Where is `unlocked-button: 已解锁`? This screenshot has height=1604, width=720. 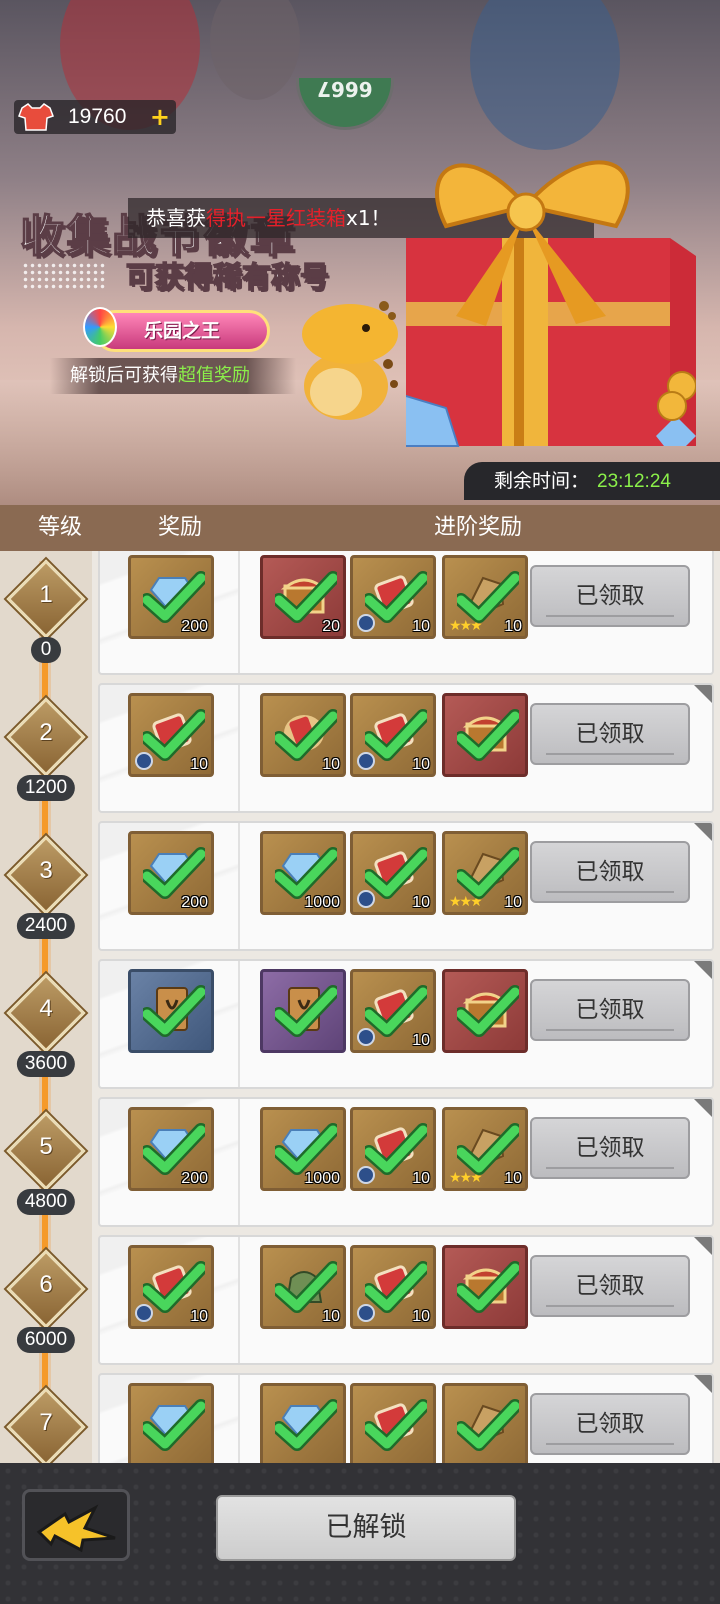 unlocked-button: 已解锁 is located at coordinates (366, 1528).